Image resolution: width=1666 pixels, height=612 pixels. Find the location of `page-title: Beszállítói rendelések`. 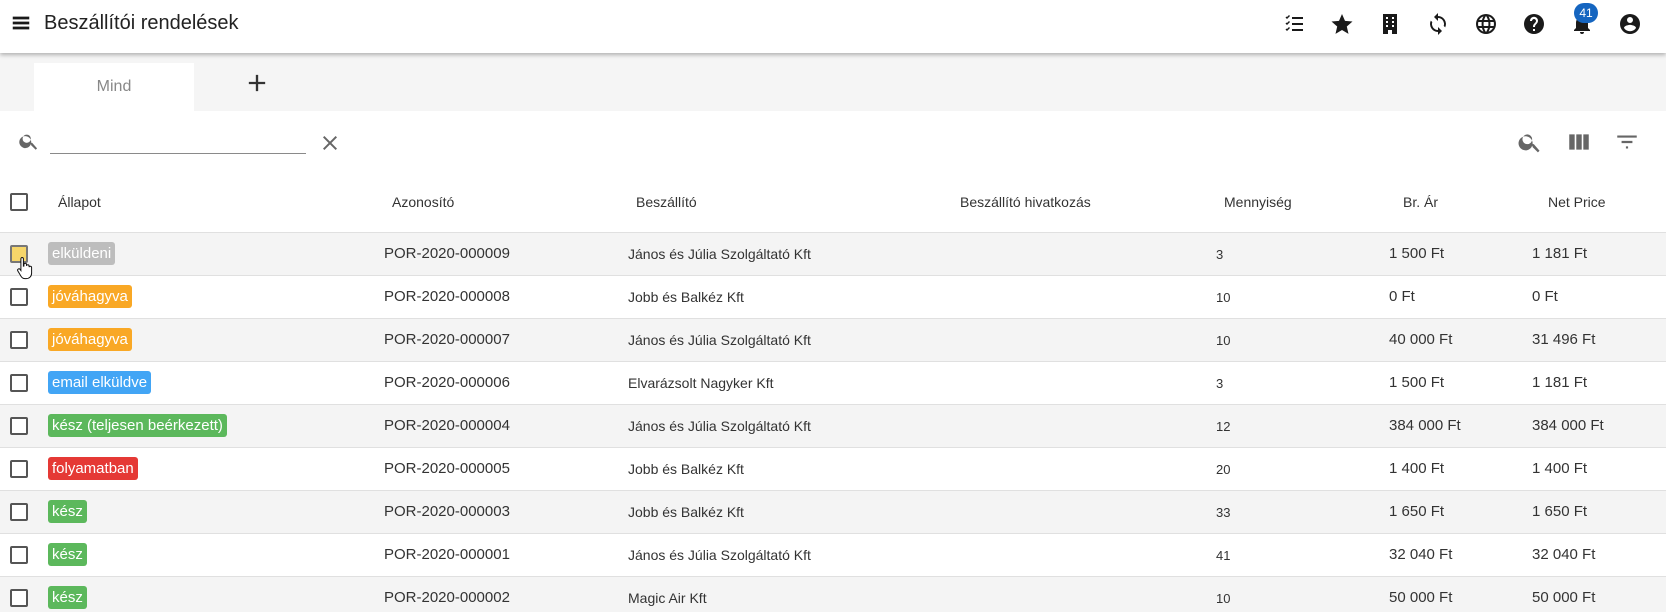

page-title: Beszállítói rendelések is located at coordinates (141, 23).